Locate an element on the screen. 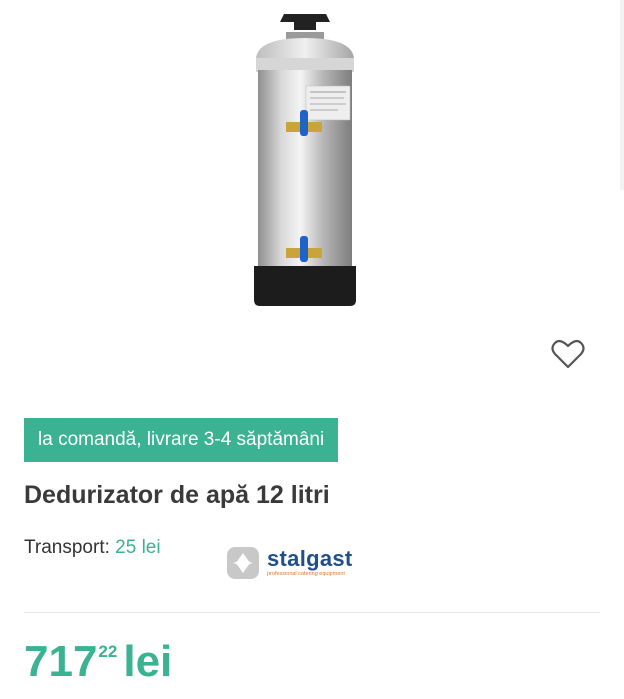 Image resolution: width=624 pixels, height=699 pixels. product-title: Dedurizator de apă 12 litri is located at coordinates (177, 495).